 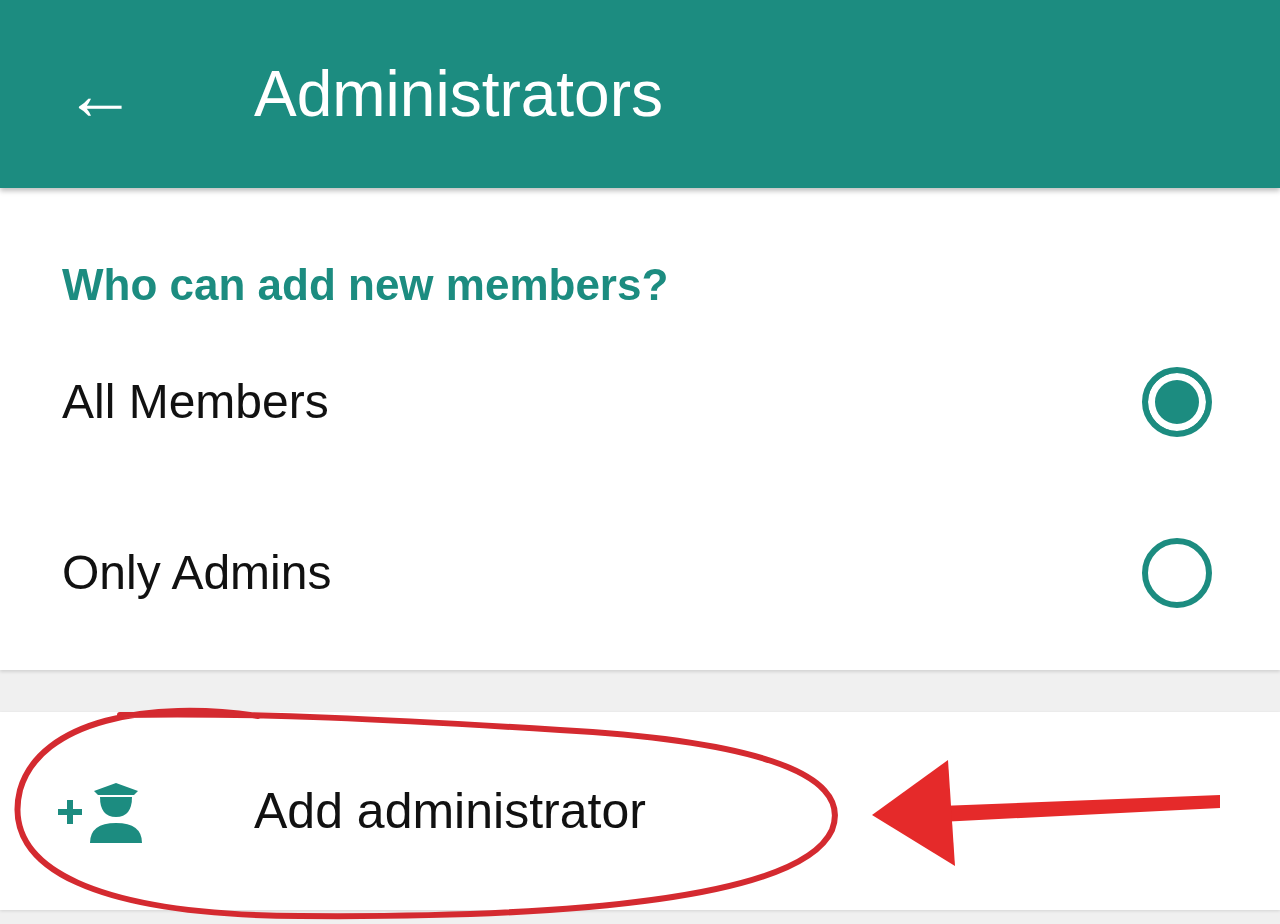 What do you see at coordinates (100, 94) in the screenshot?
I see `back-button: ←` at bounding box center [100, 94].